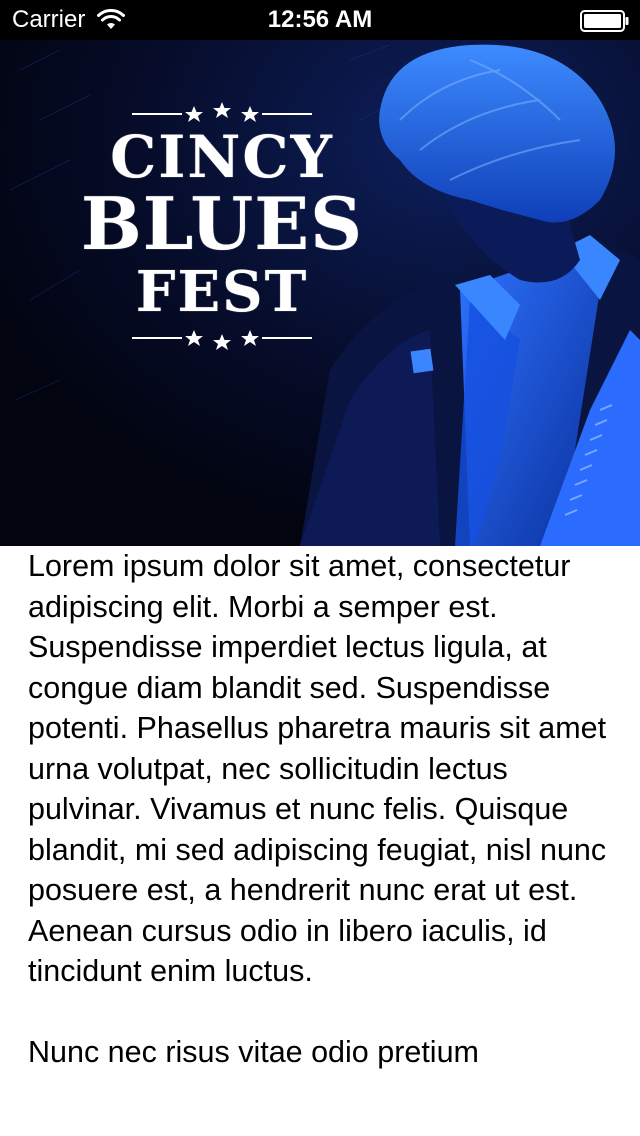  I want to click on status-time: 12:56 AM, so click(320, 19).